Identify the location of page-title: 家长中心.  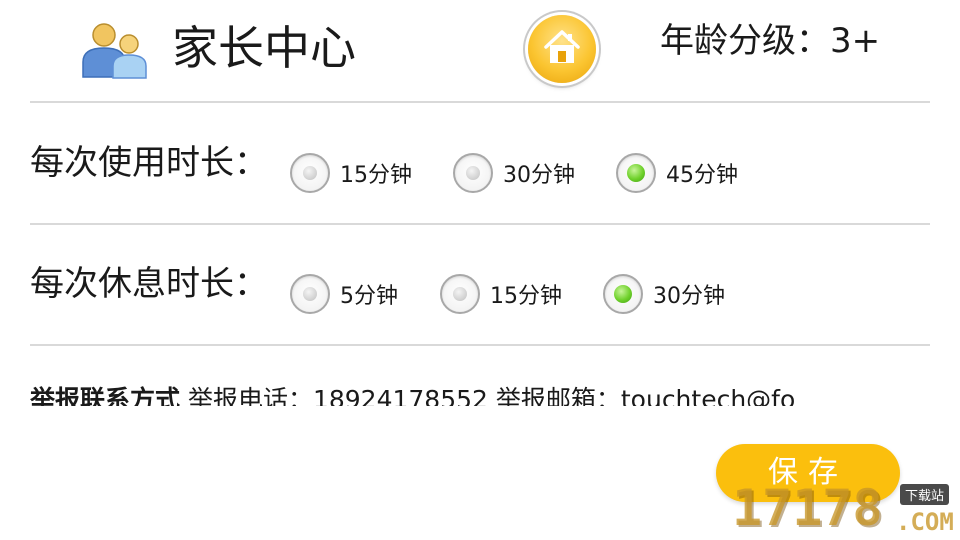
(264, 48).